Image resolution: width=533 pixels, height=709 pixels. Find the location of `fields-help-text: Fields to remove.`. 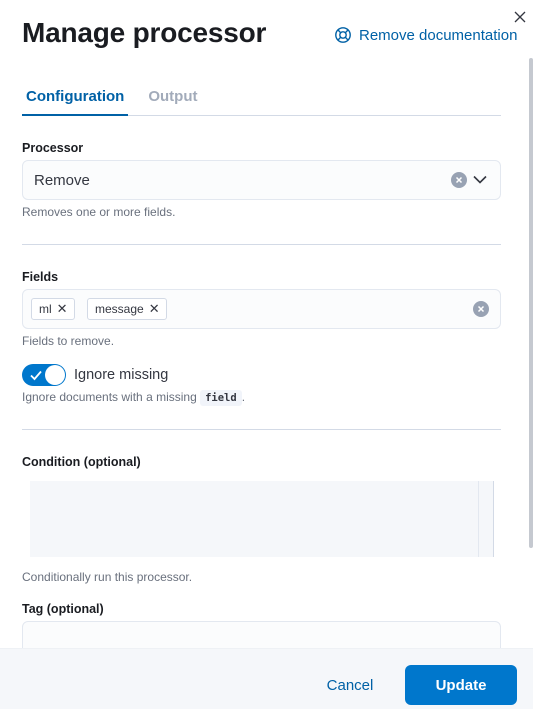

fields-help-text: Fields to remove. is located at coordinates (68, 341).